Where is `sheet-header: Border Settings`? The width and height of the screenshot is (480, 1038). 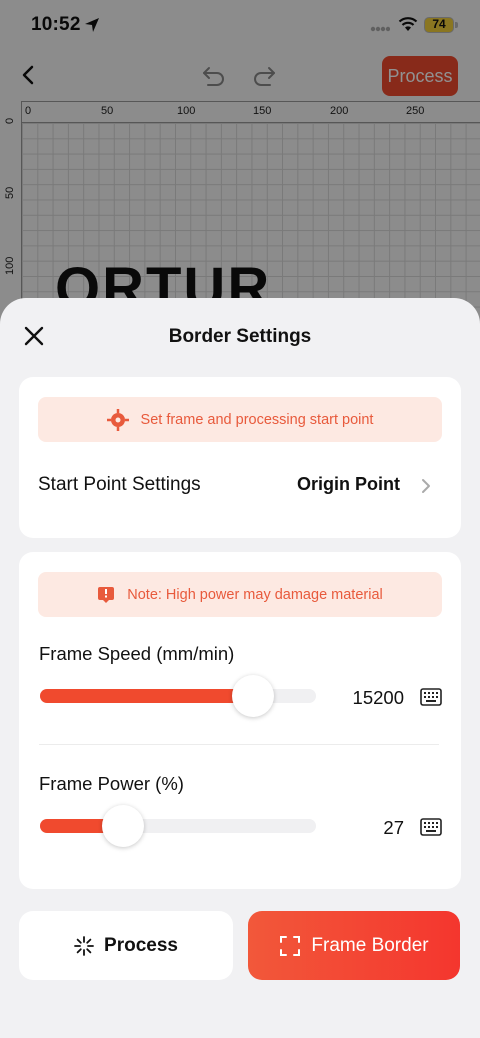
sheet-header: Border Settings is located at coordinates (240, 336).